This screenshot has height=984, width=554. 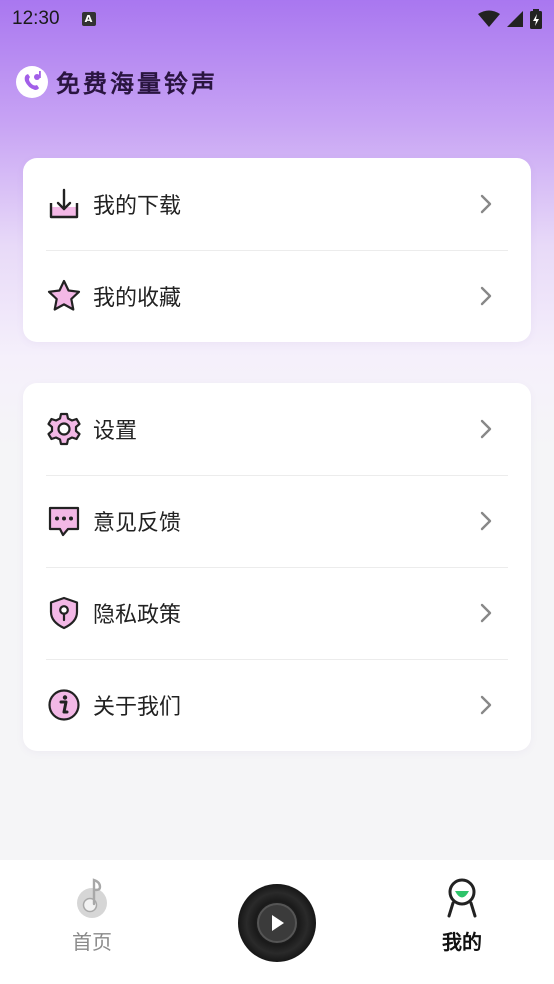 I want to click on shield-lock-icon, so click(x=64, y=613).